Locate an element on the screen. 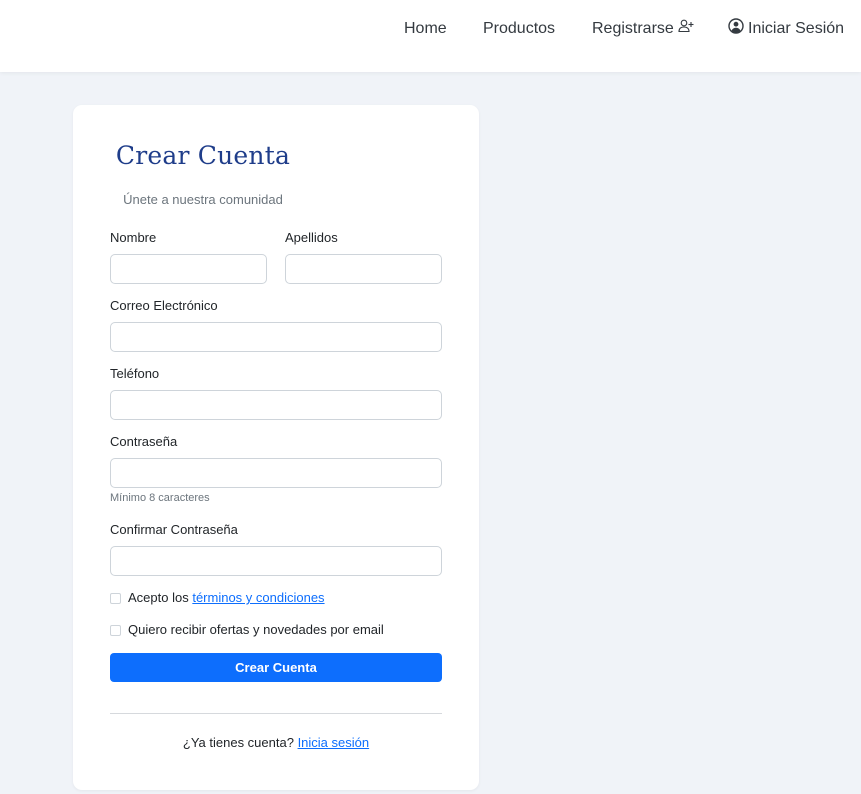  login-prompt-text: ¿Ya tienes cuenta? is located at coordinates (240, 742).